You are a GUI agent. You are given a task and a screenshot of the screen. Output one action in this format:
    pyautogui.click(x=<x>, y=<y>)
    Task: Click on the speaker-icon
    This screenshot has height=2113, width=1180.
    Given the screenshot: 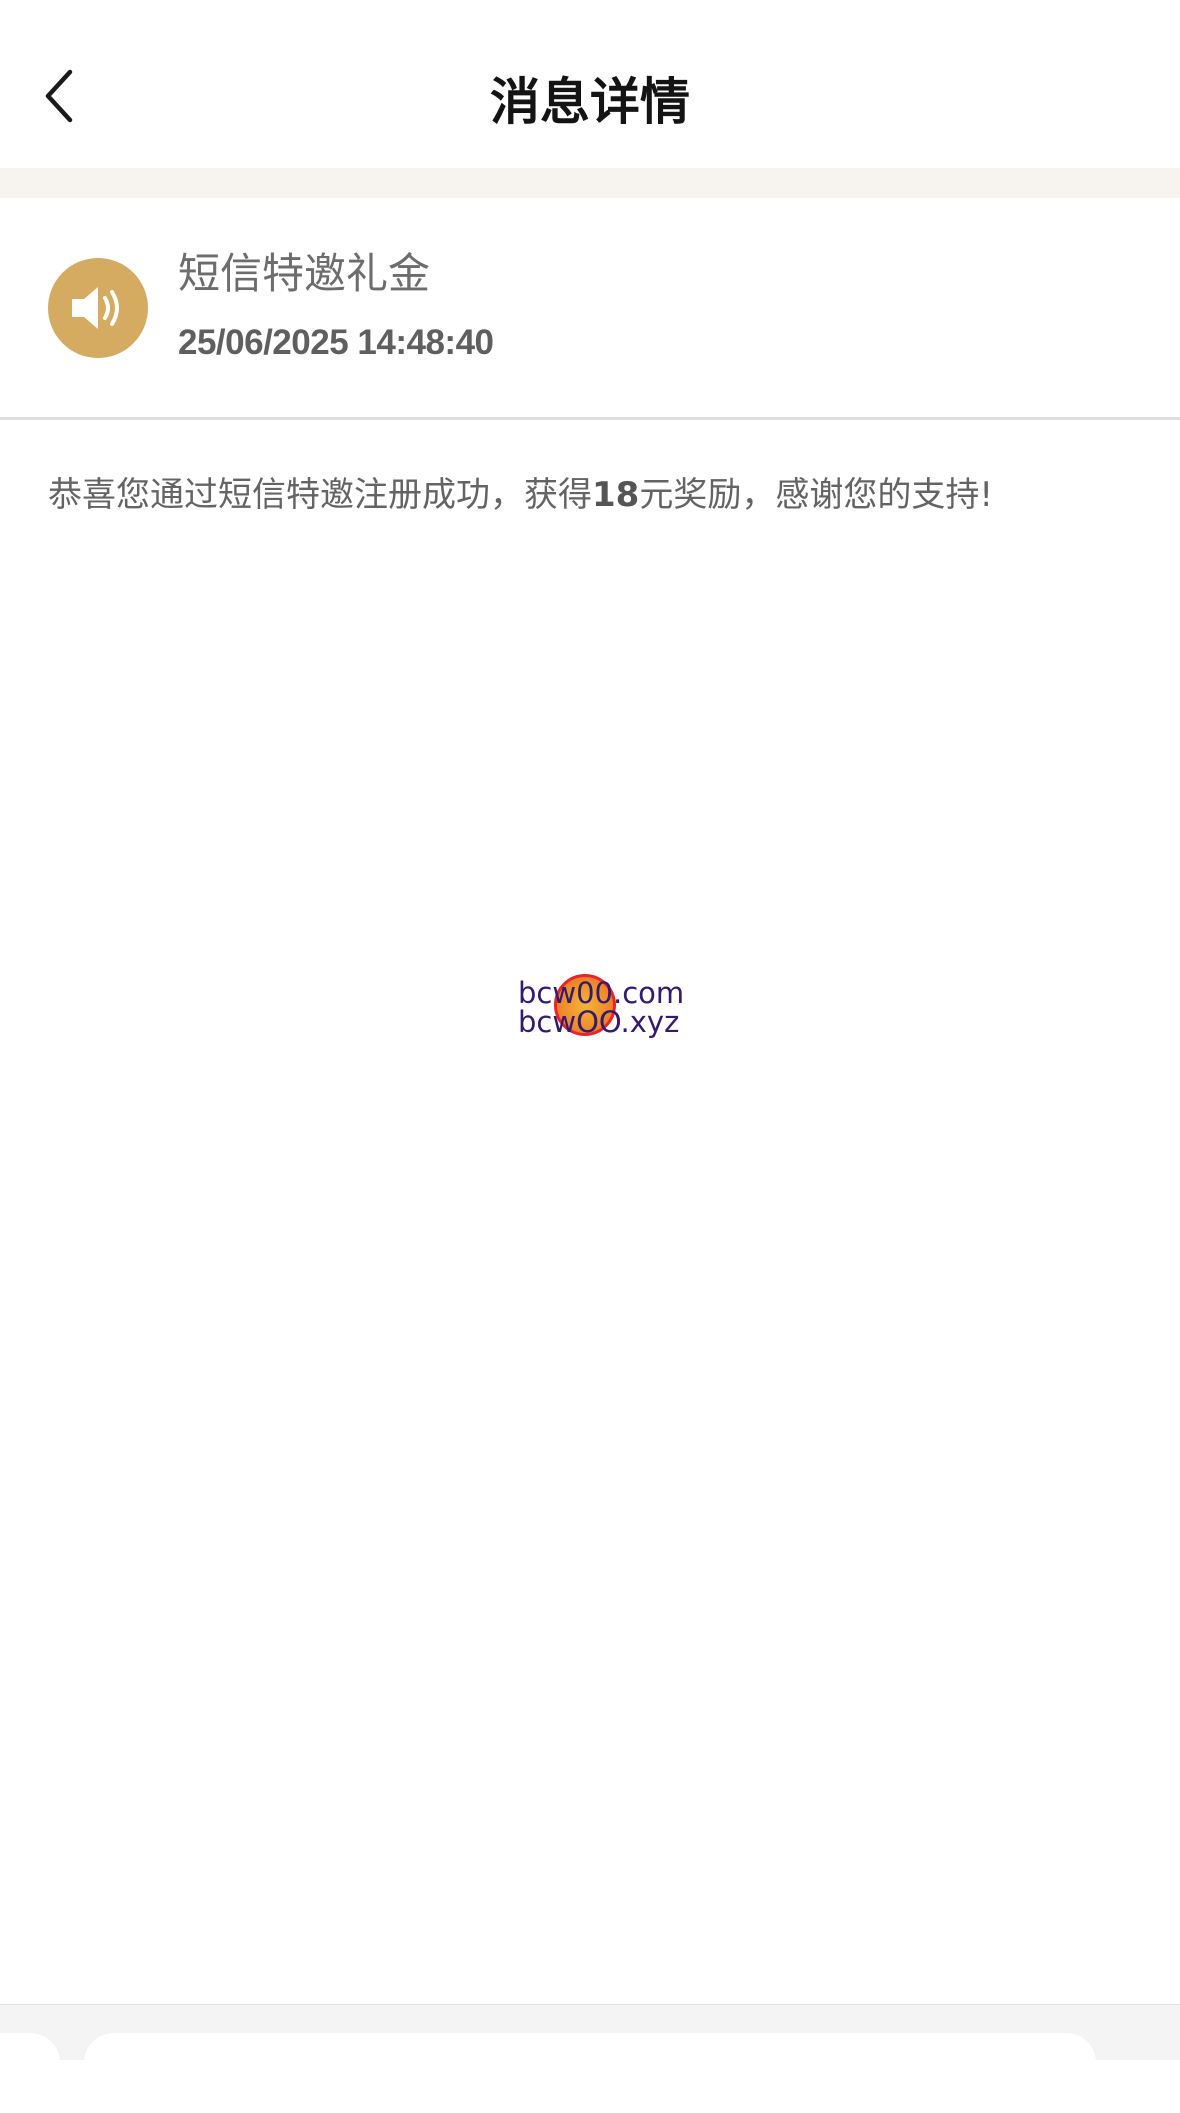 What is the action you would take?
    pyautogui.click(x=98, y=308)
    